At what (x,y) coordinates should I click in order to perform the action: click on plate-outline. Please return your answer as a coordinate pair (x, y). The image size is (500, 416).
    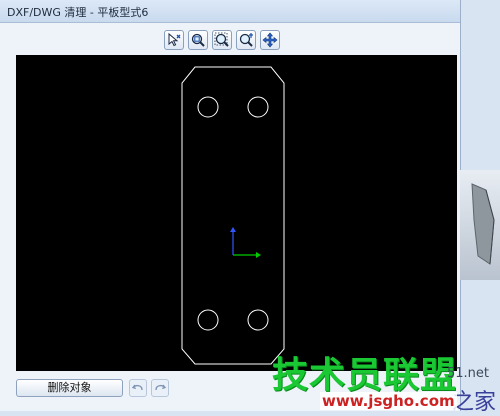
    Looking at the image, I should click on (233, 215).